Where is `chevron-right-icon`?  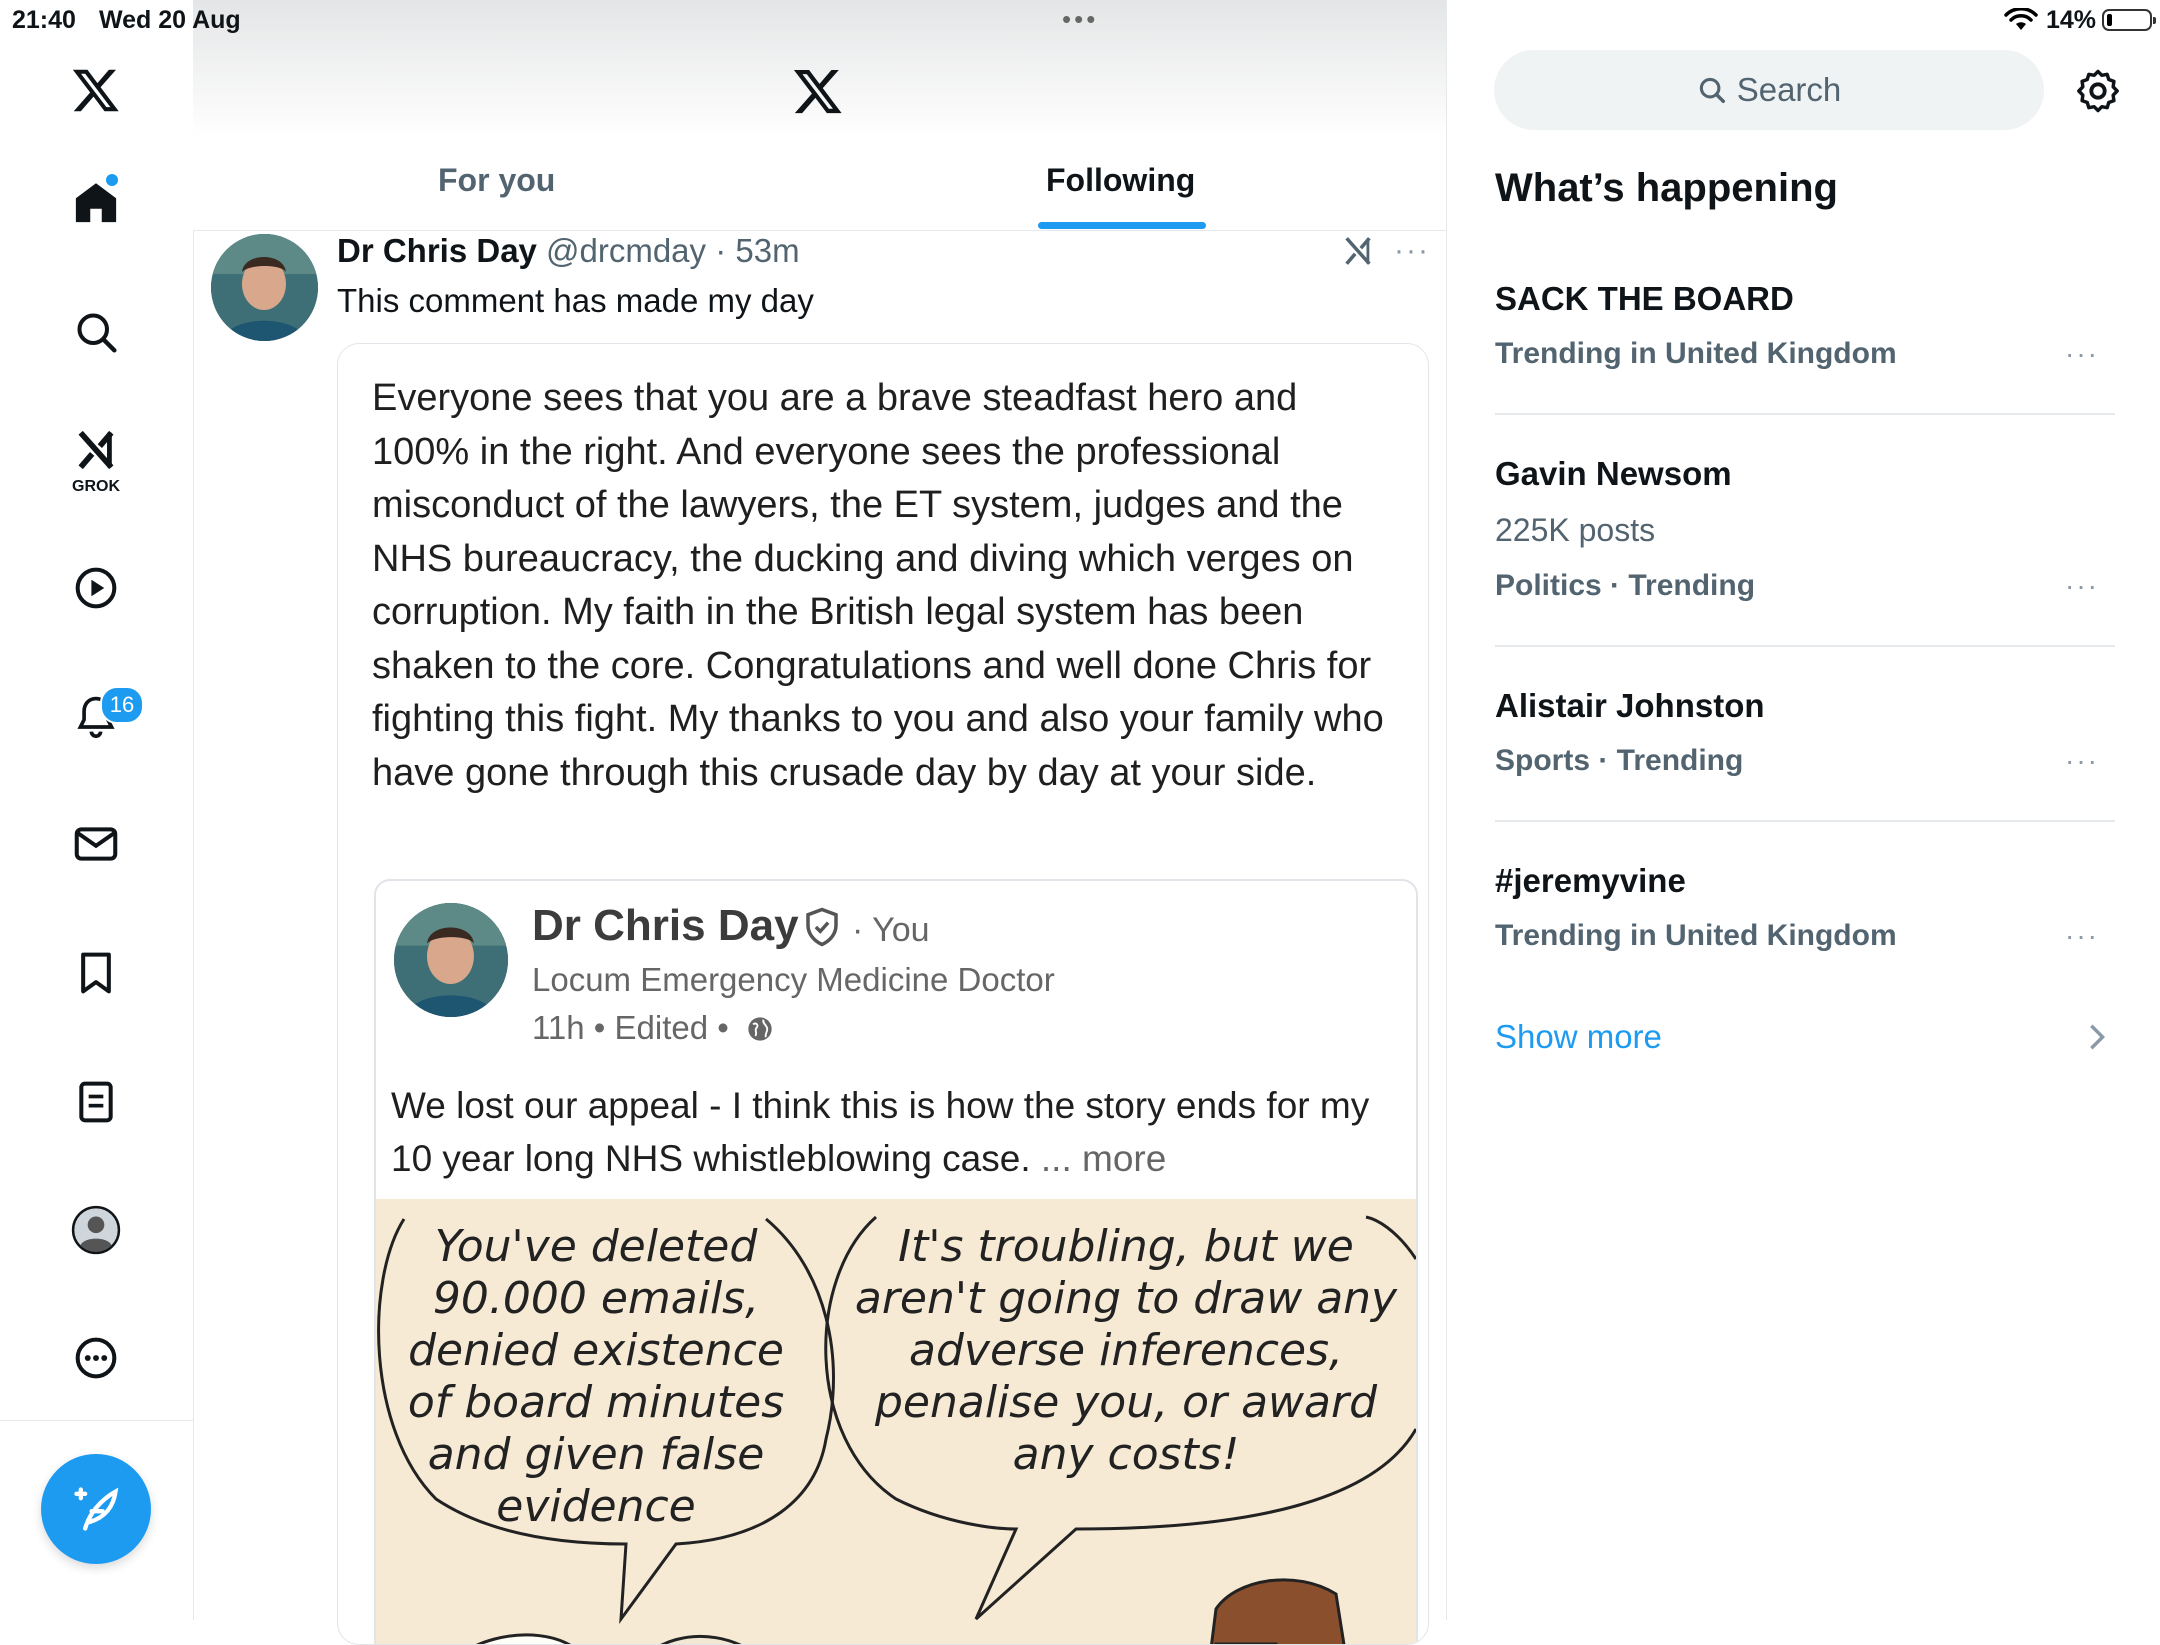 chevron-right-icon is located at coordinates (2097, 1037).